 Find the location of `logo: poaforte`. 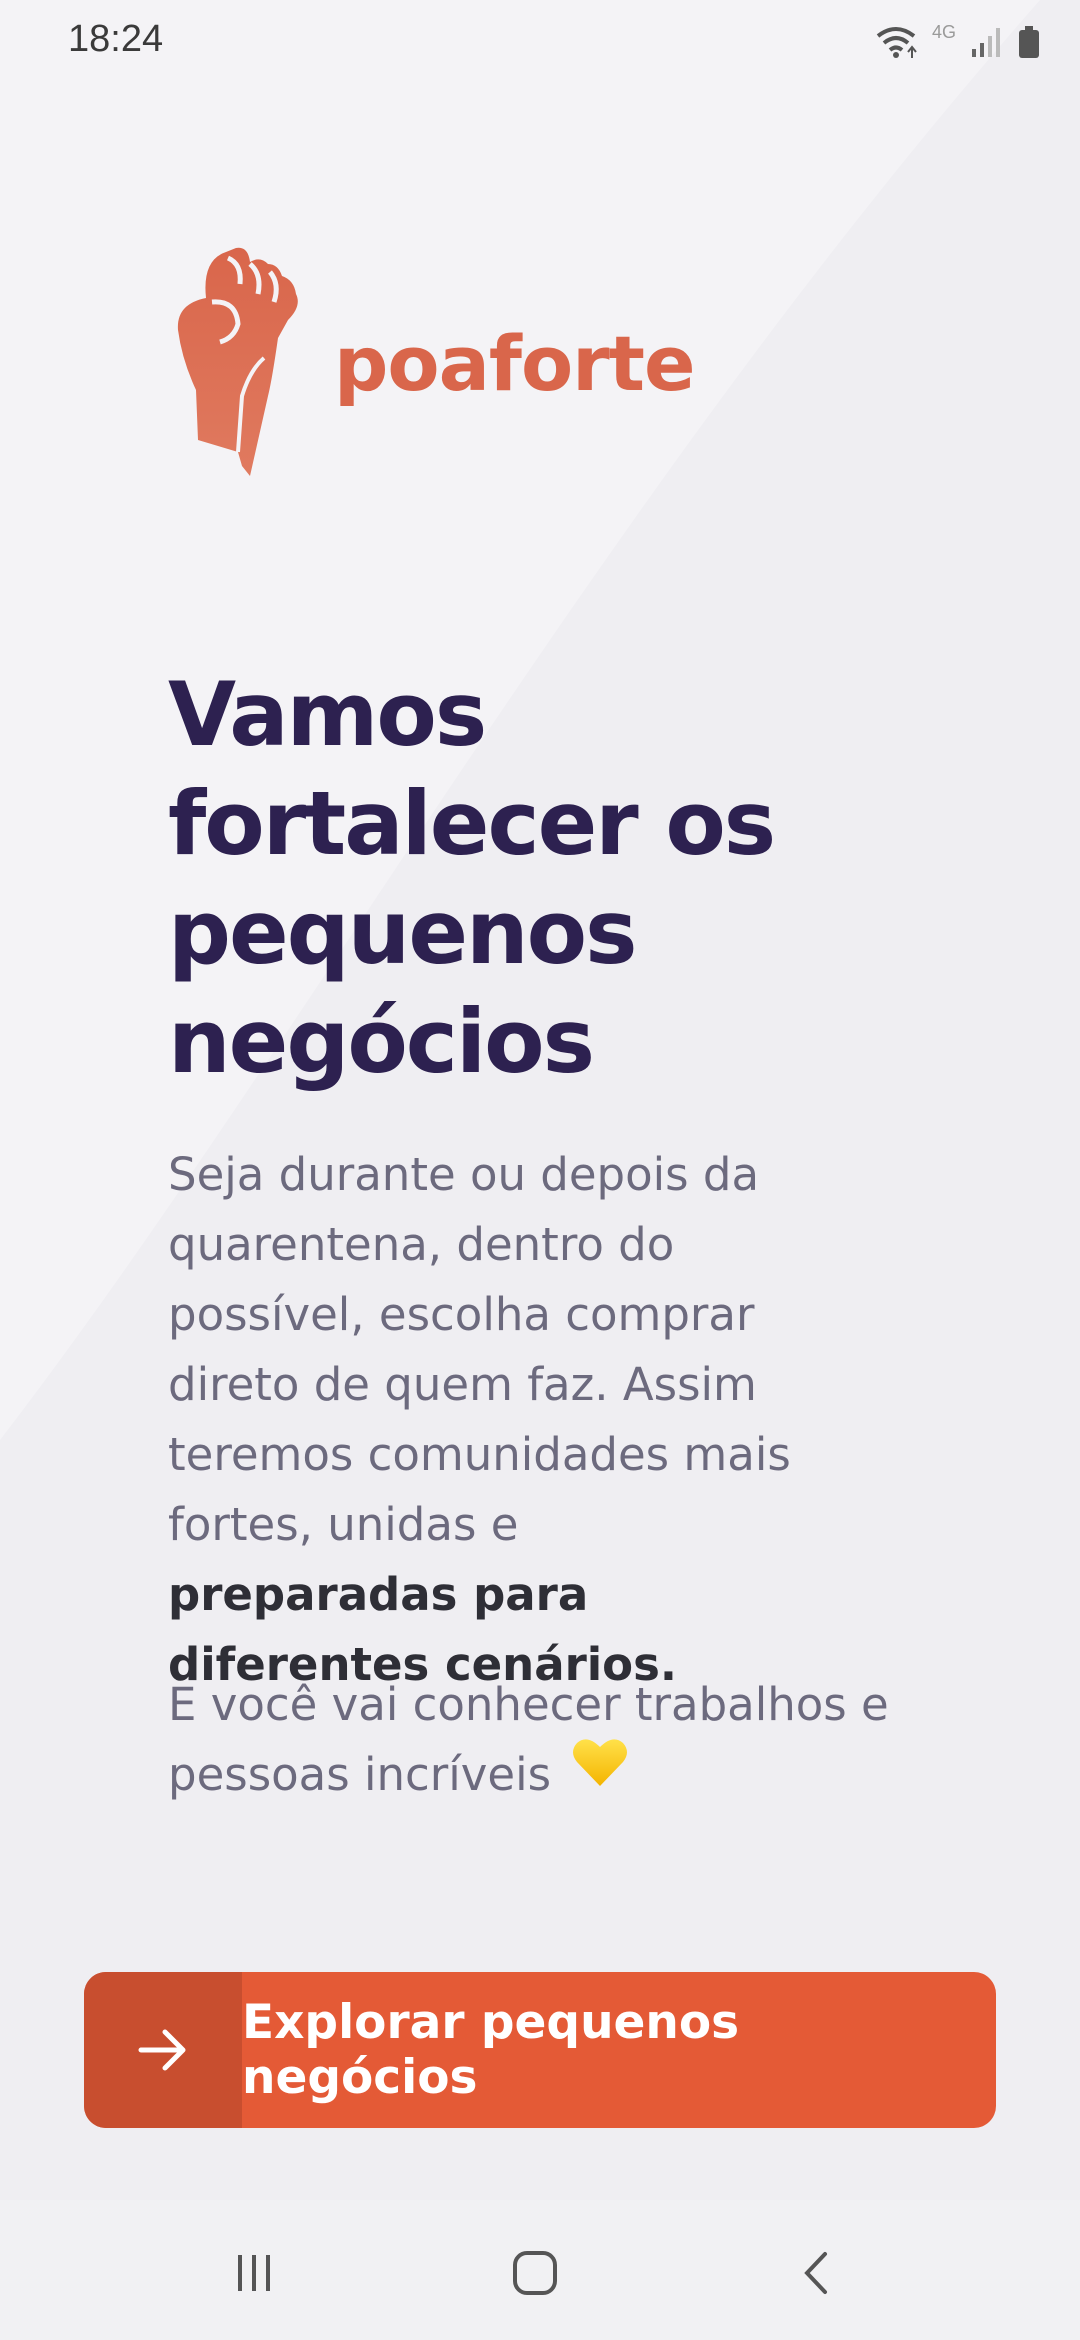

logo: poaforte is located at coordinates (436, 358).